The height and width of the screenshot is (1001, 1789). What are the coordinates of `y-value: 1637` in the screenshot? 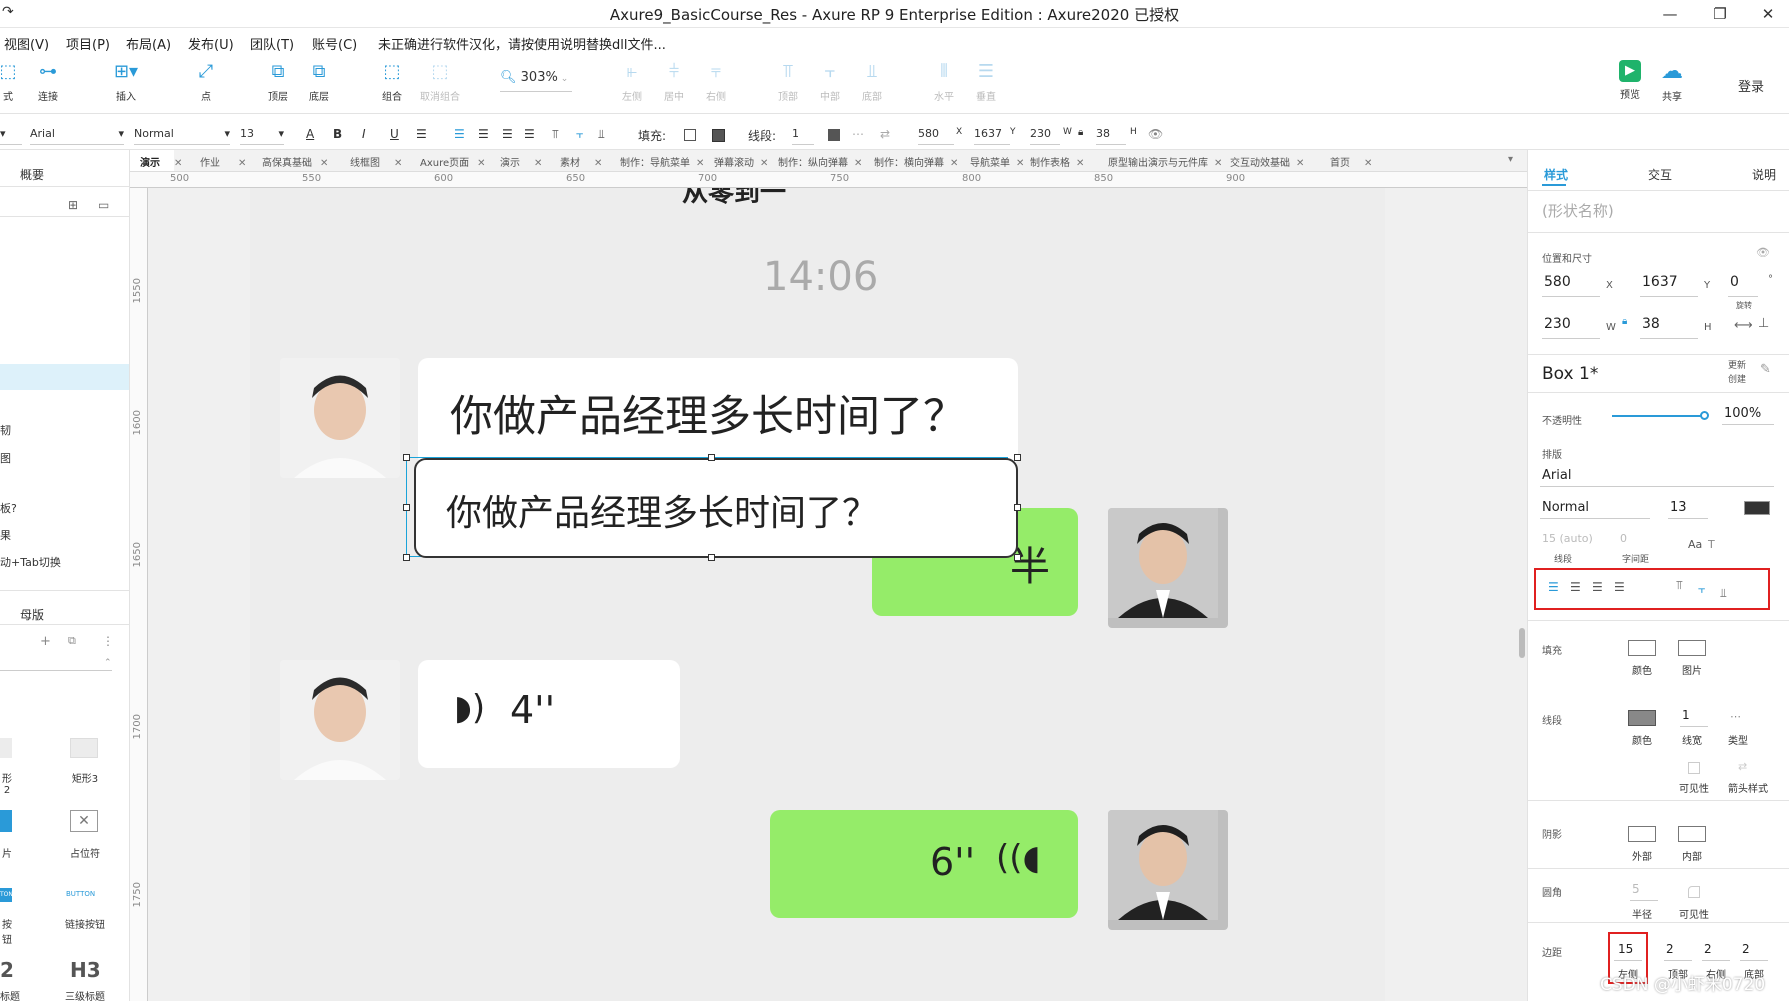 It's located at (1660, 282).